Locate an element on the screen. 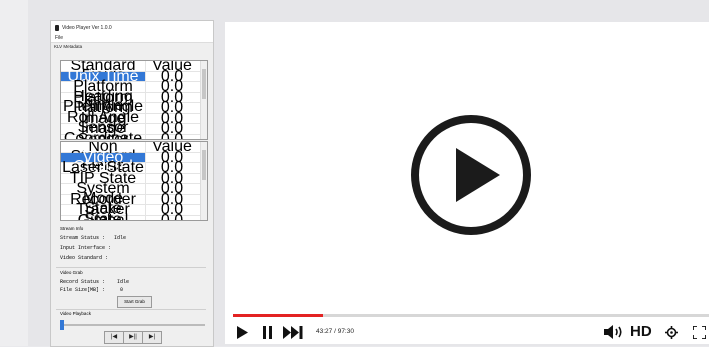  menu-file: File is located at coordinates (59, 38).